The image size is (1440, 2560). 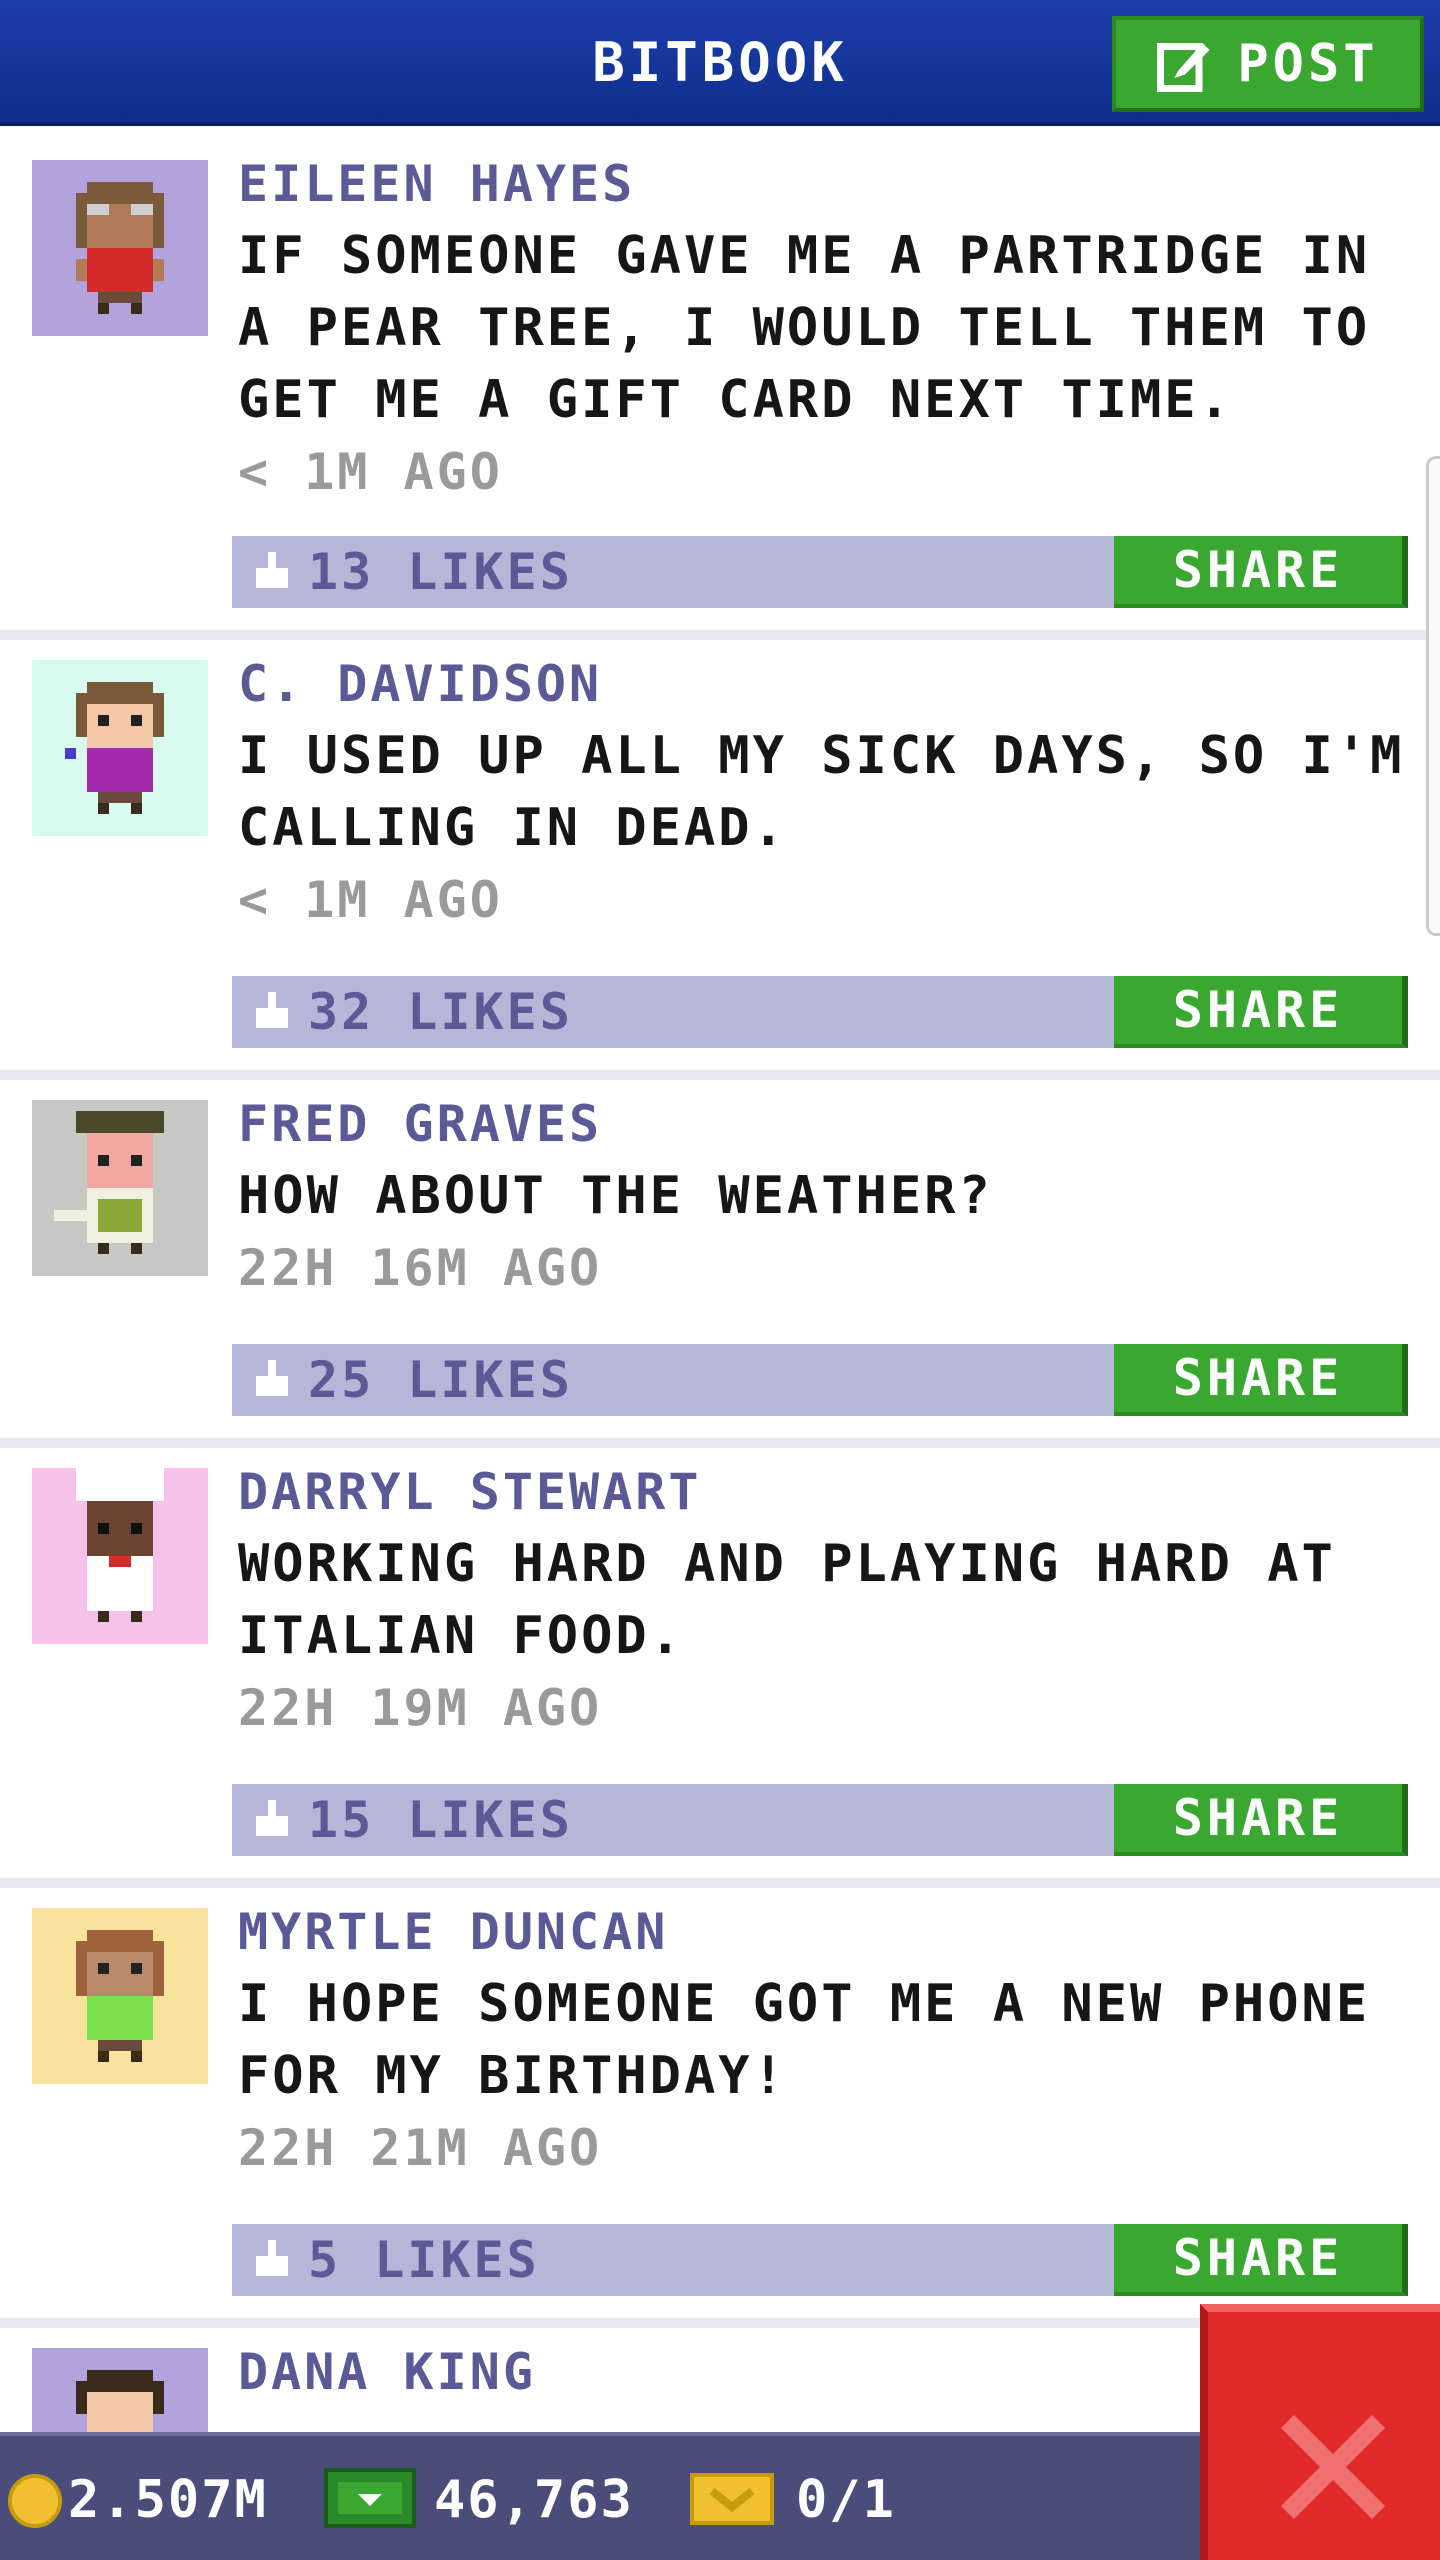 What do you see at coordinates (370, 2498) in the screenshot?
I see `bux-icon` at bounding box center [370, 2498].